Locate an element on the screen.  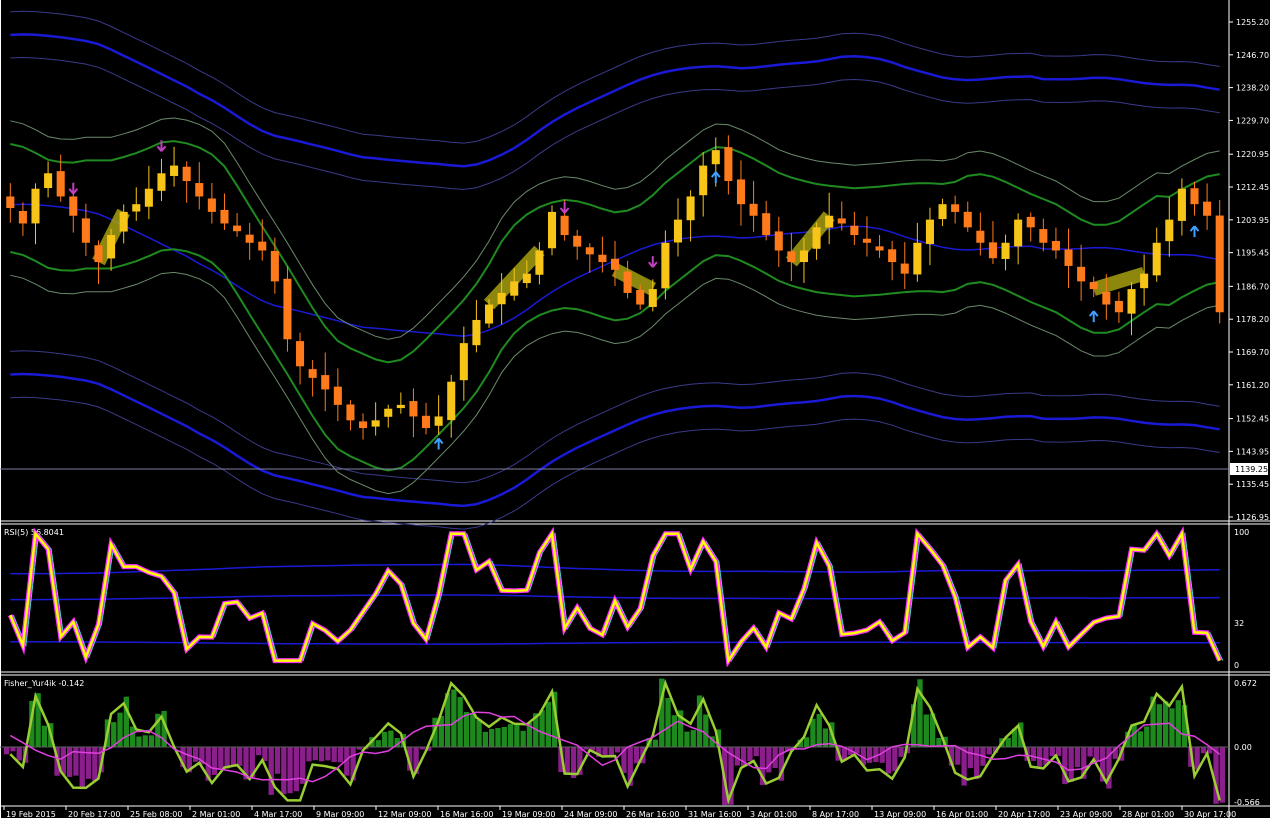
time-tick-label: 28 Apr 01:00 is located at coordinates (1148, 814).